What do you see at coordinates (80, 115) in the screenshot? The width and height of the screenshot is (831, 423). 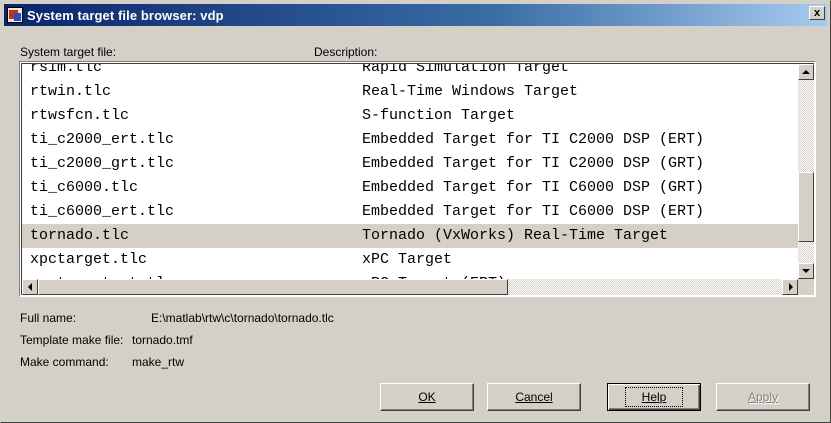 I see `target-file-name: rtwsfcn.tlc` at bounding box center [80, 115].